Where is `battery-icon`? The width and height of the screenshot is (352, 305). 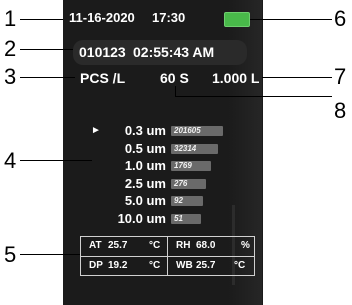 battery-icon is located at coordinates (237, 19).